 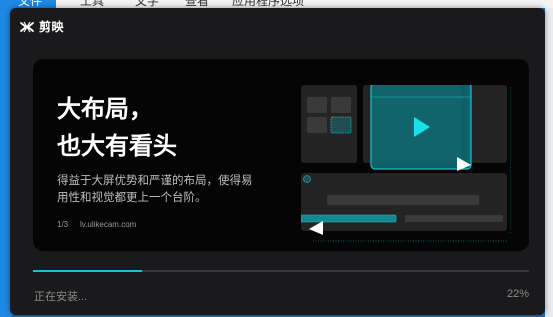 What do you see at coordinates (92, 4) in the screenshot?
I see `background-menu-item: 工具` at bounding box center [92, 4].